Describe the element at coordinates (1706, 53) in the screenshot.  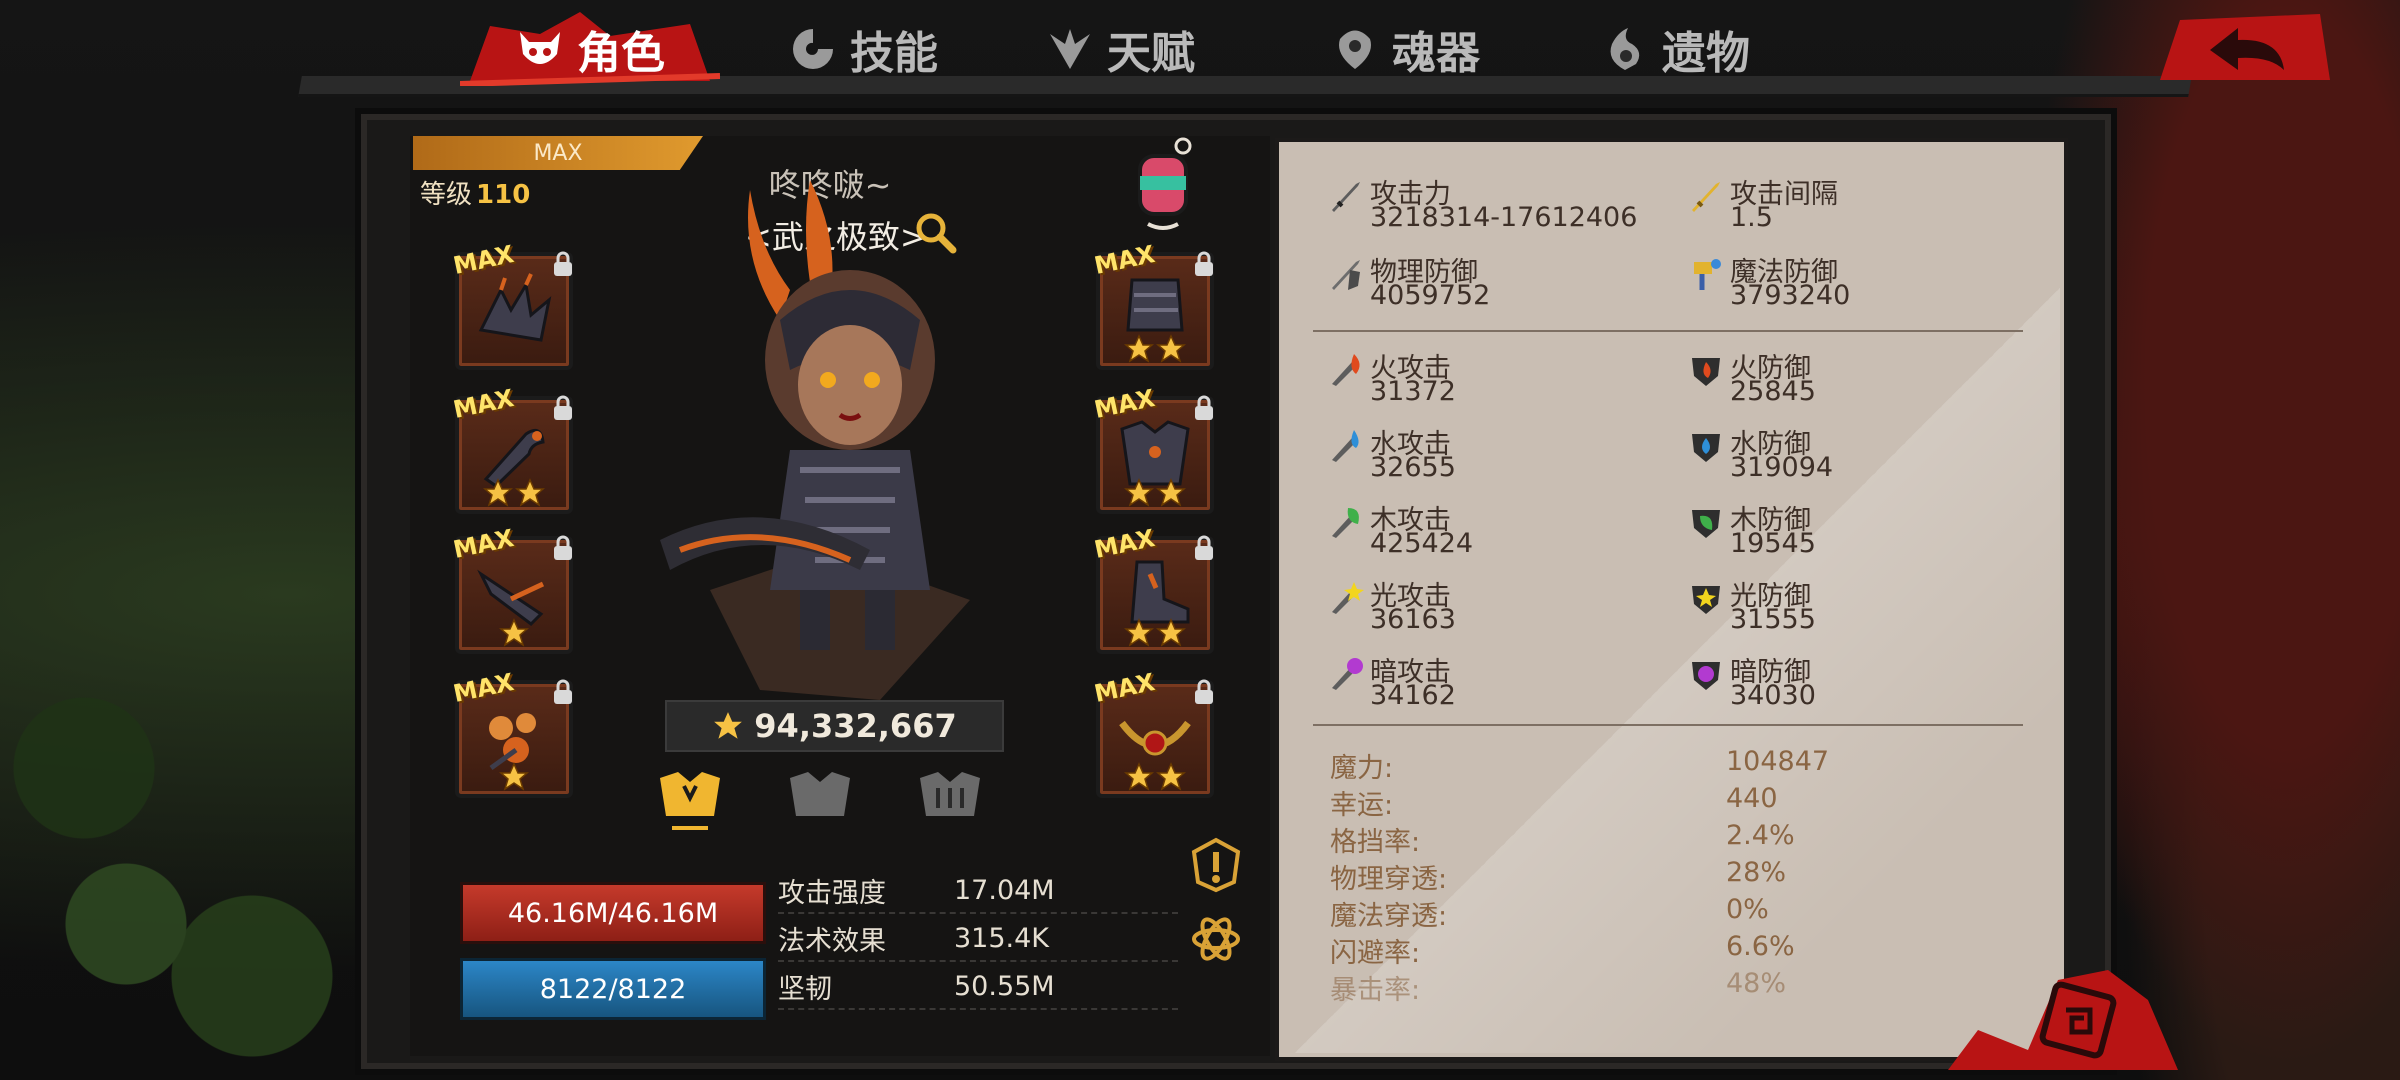
I see `tab-label: 遗物` at that location.